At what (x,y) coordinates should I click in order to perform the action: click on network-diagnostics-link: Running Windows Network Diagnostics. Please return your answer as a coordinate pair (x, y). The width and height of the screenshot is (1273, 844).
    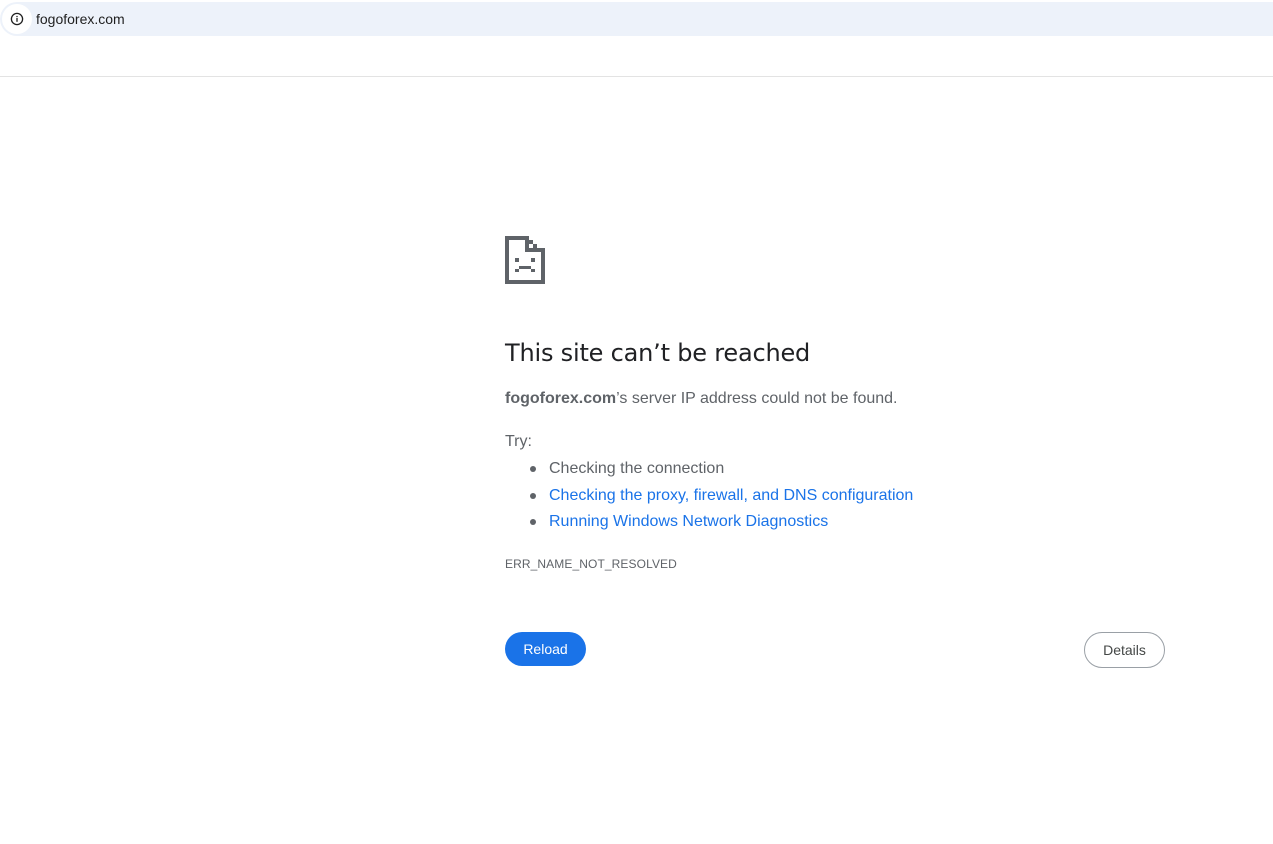
    Looking at the image, I should click on (688, 521).